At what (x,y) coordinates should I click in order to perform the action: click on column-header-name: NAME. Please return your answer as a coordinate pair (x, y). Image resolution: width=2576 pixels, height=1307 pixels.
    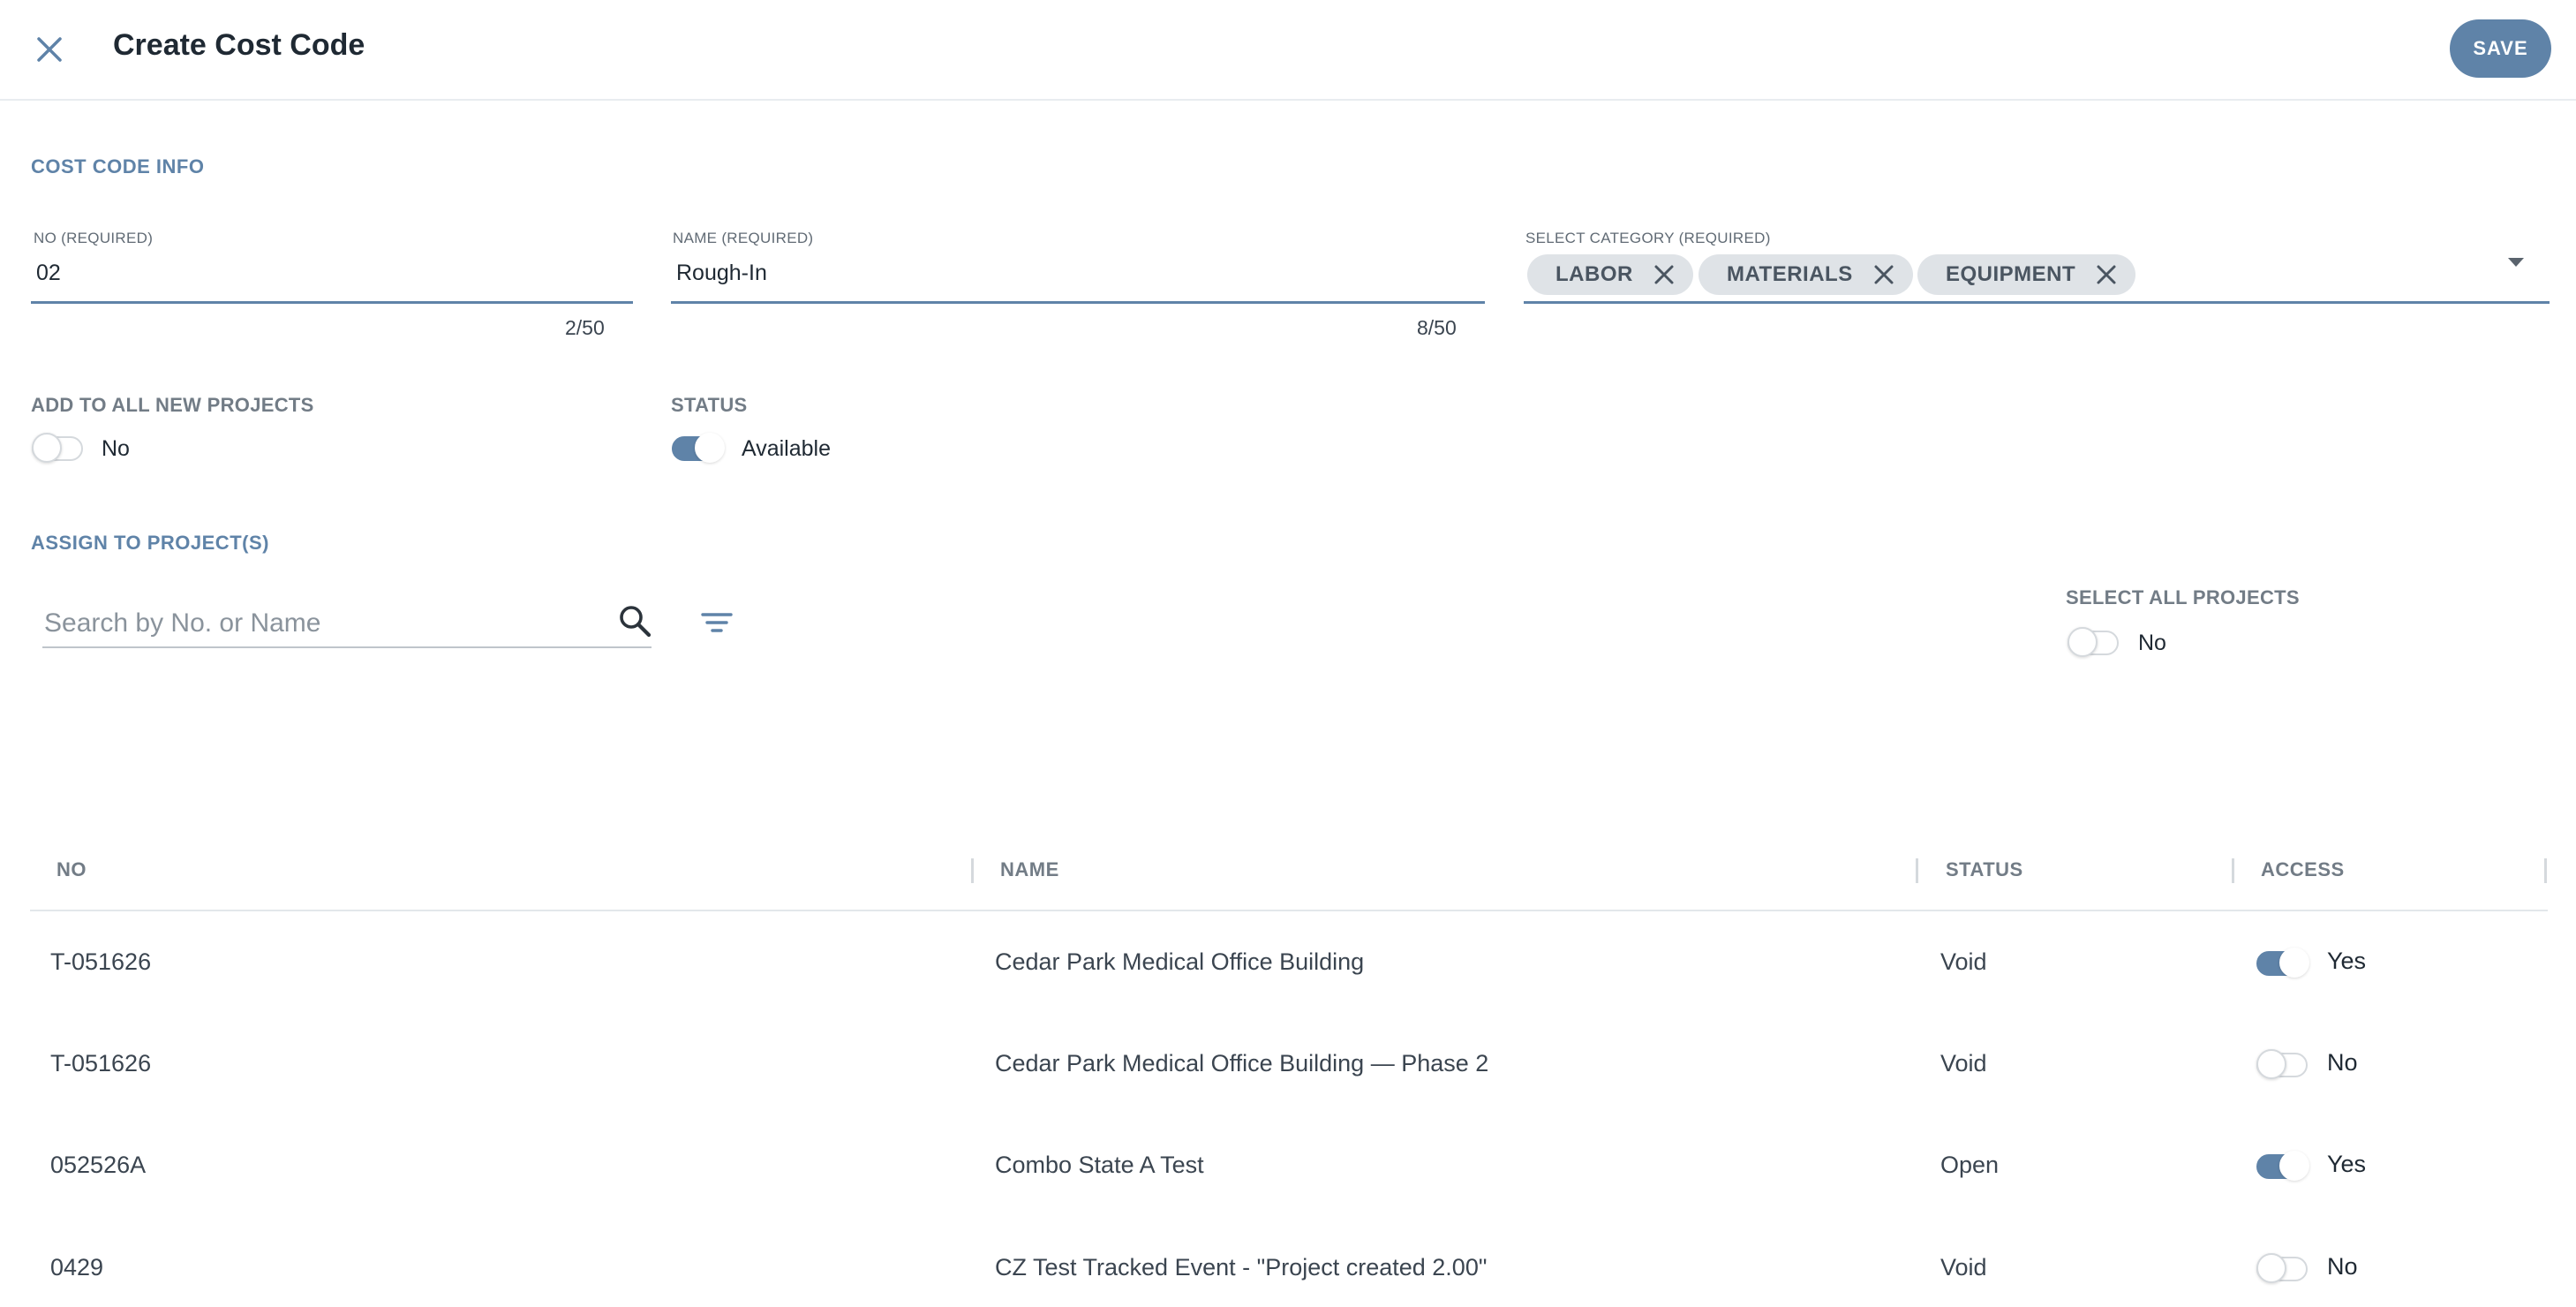
    Looking at the image, I should click on (1030, 869).